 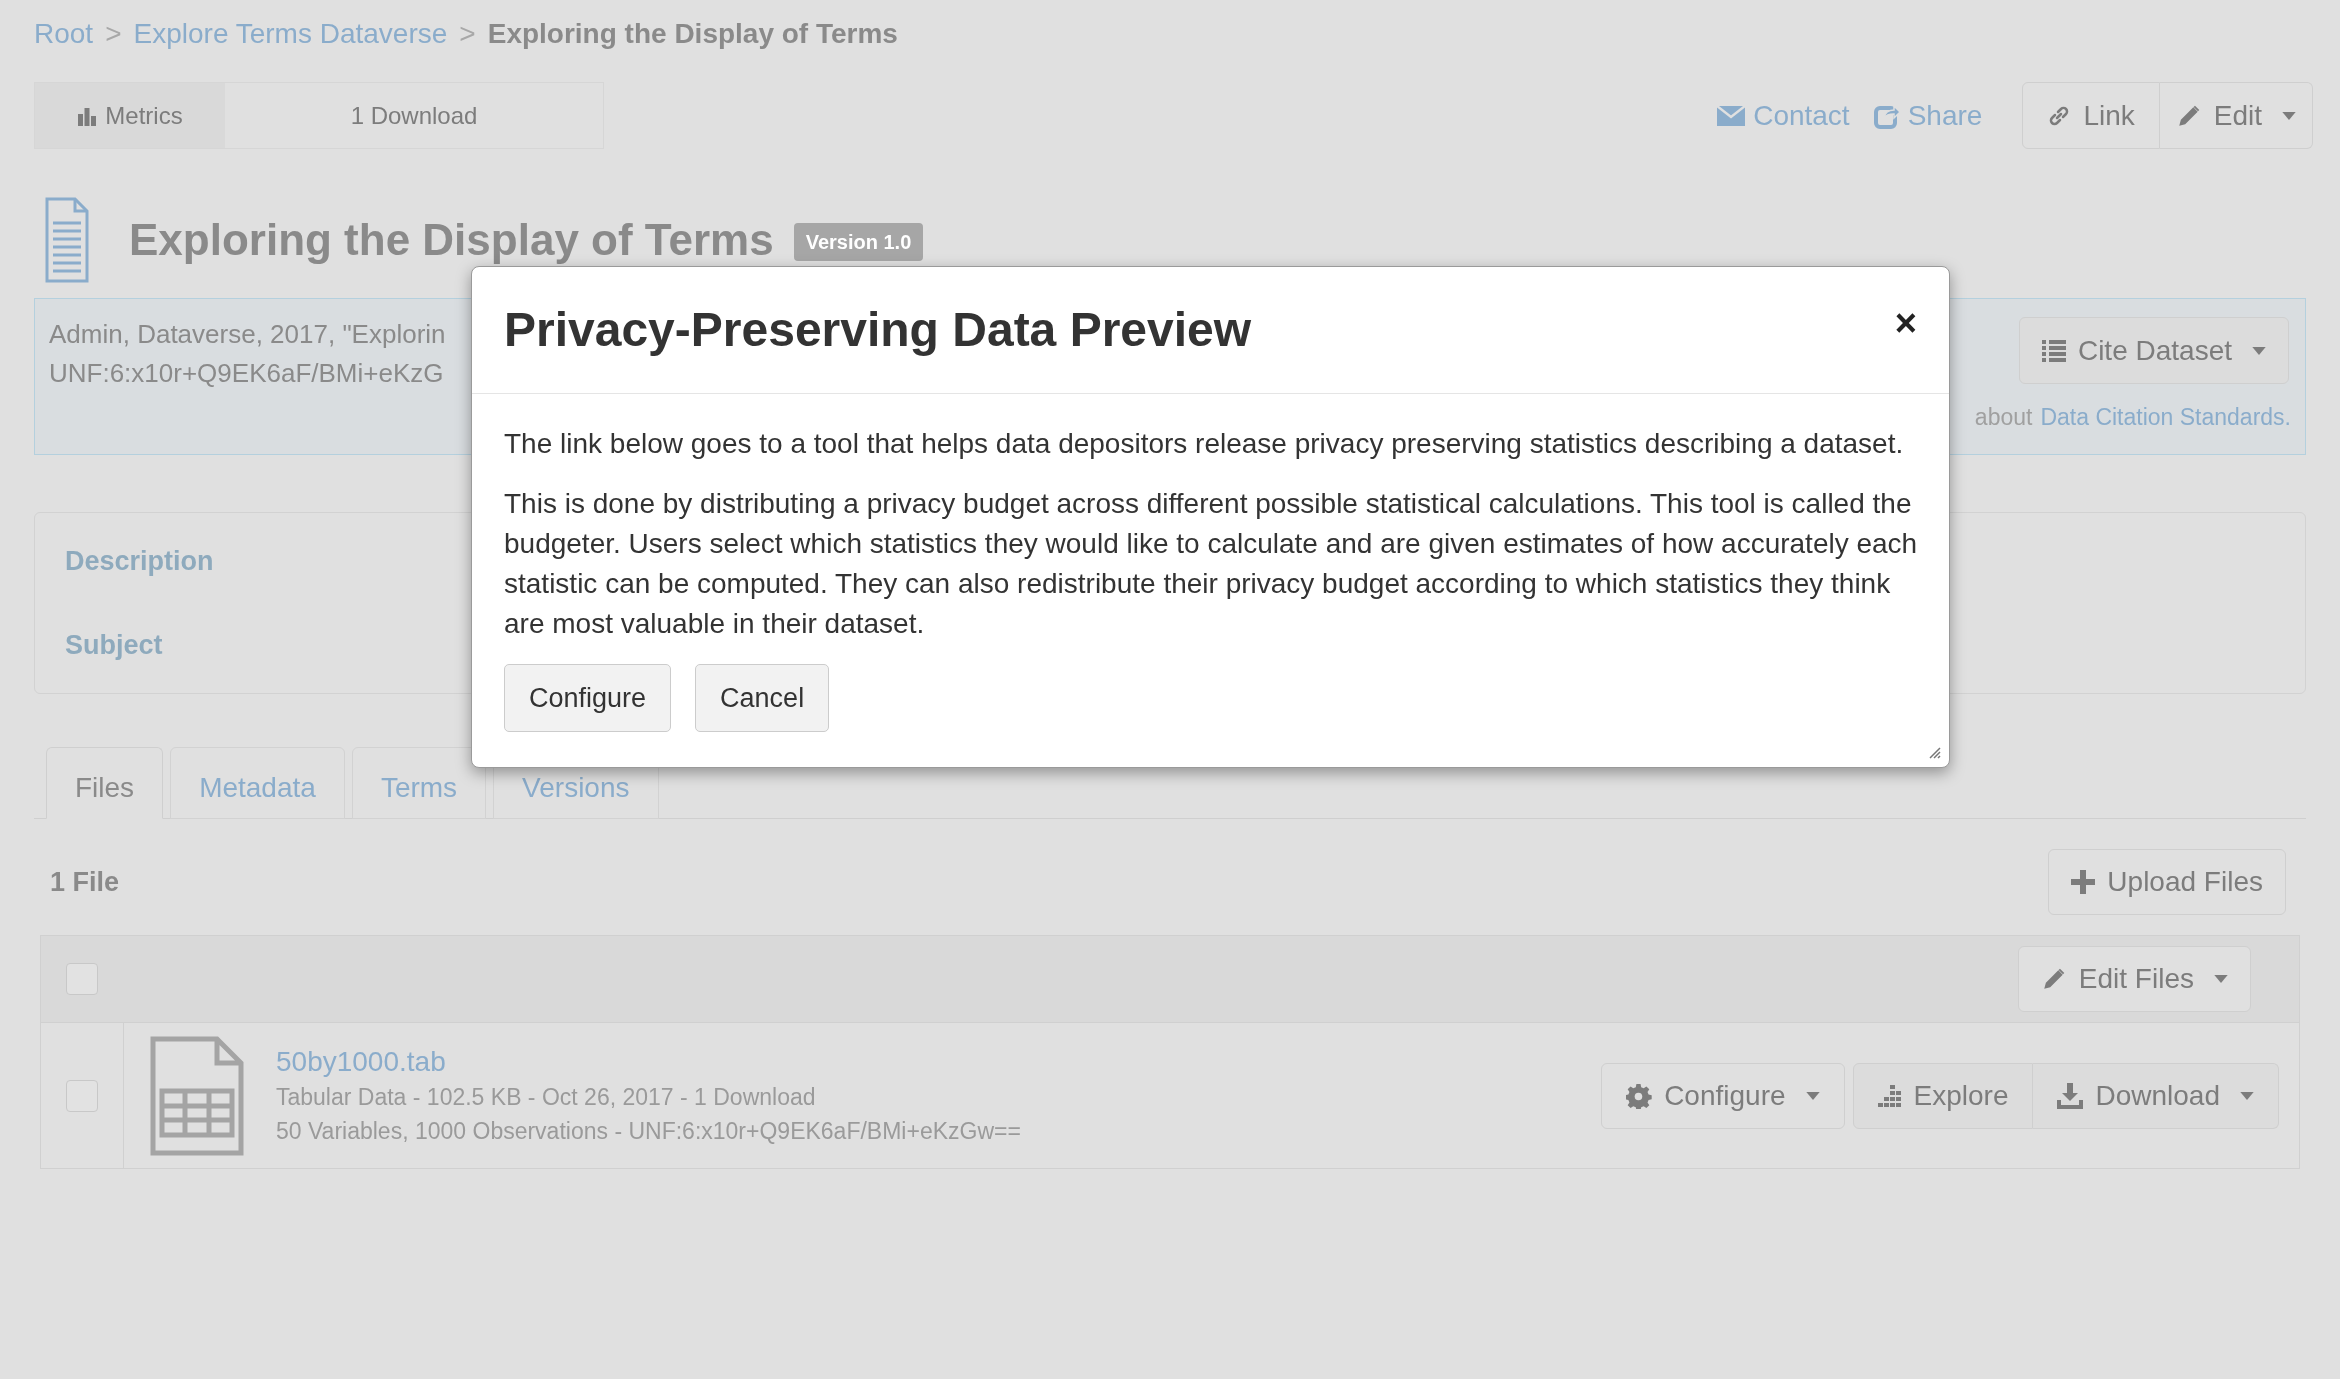 I want to click on plus-icon, so click(x=2083, y=882).